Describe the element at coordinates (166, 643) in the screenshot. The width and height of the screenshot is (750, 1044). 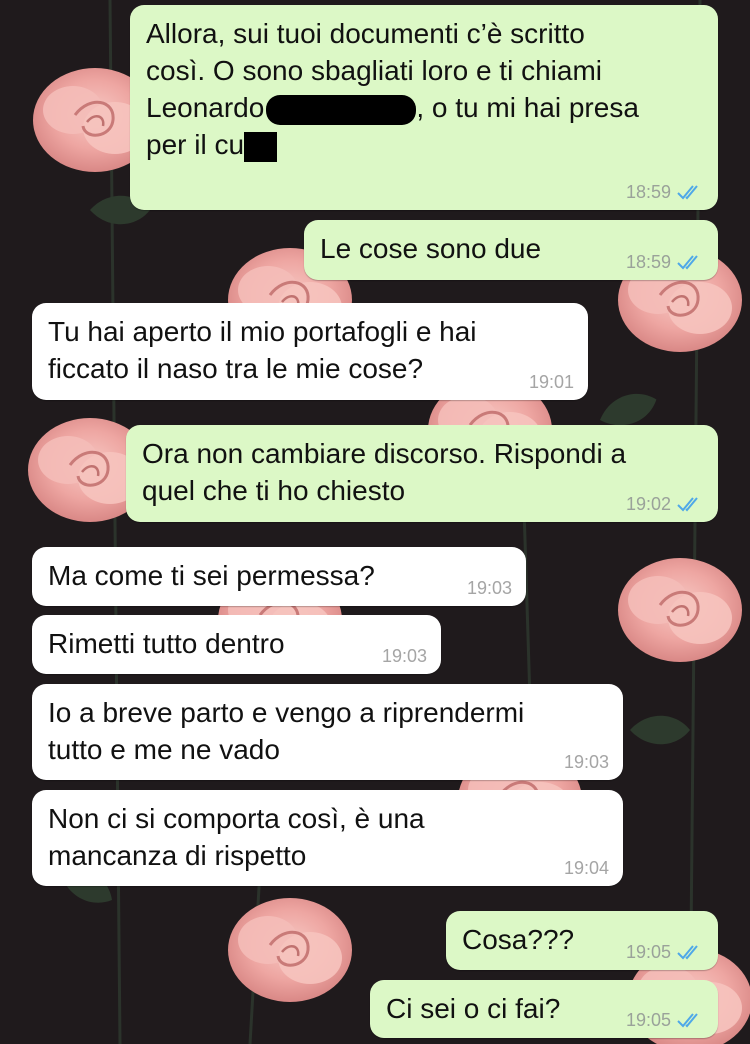
I see `message-text: Rimetti tutto dentro` at that location.